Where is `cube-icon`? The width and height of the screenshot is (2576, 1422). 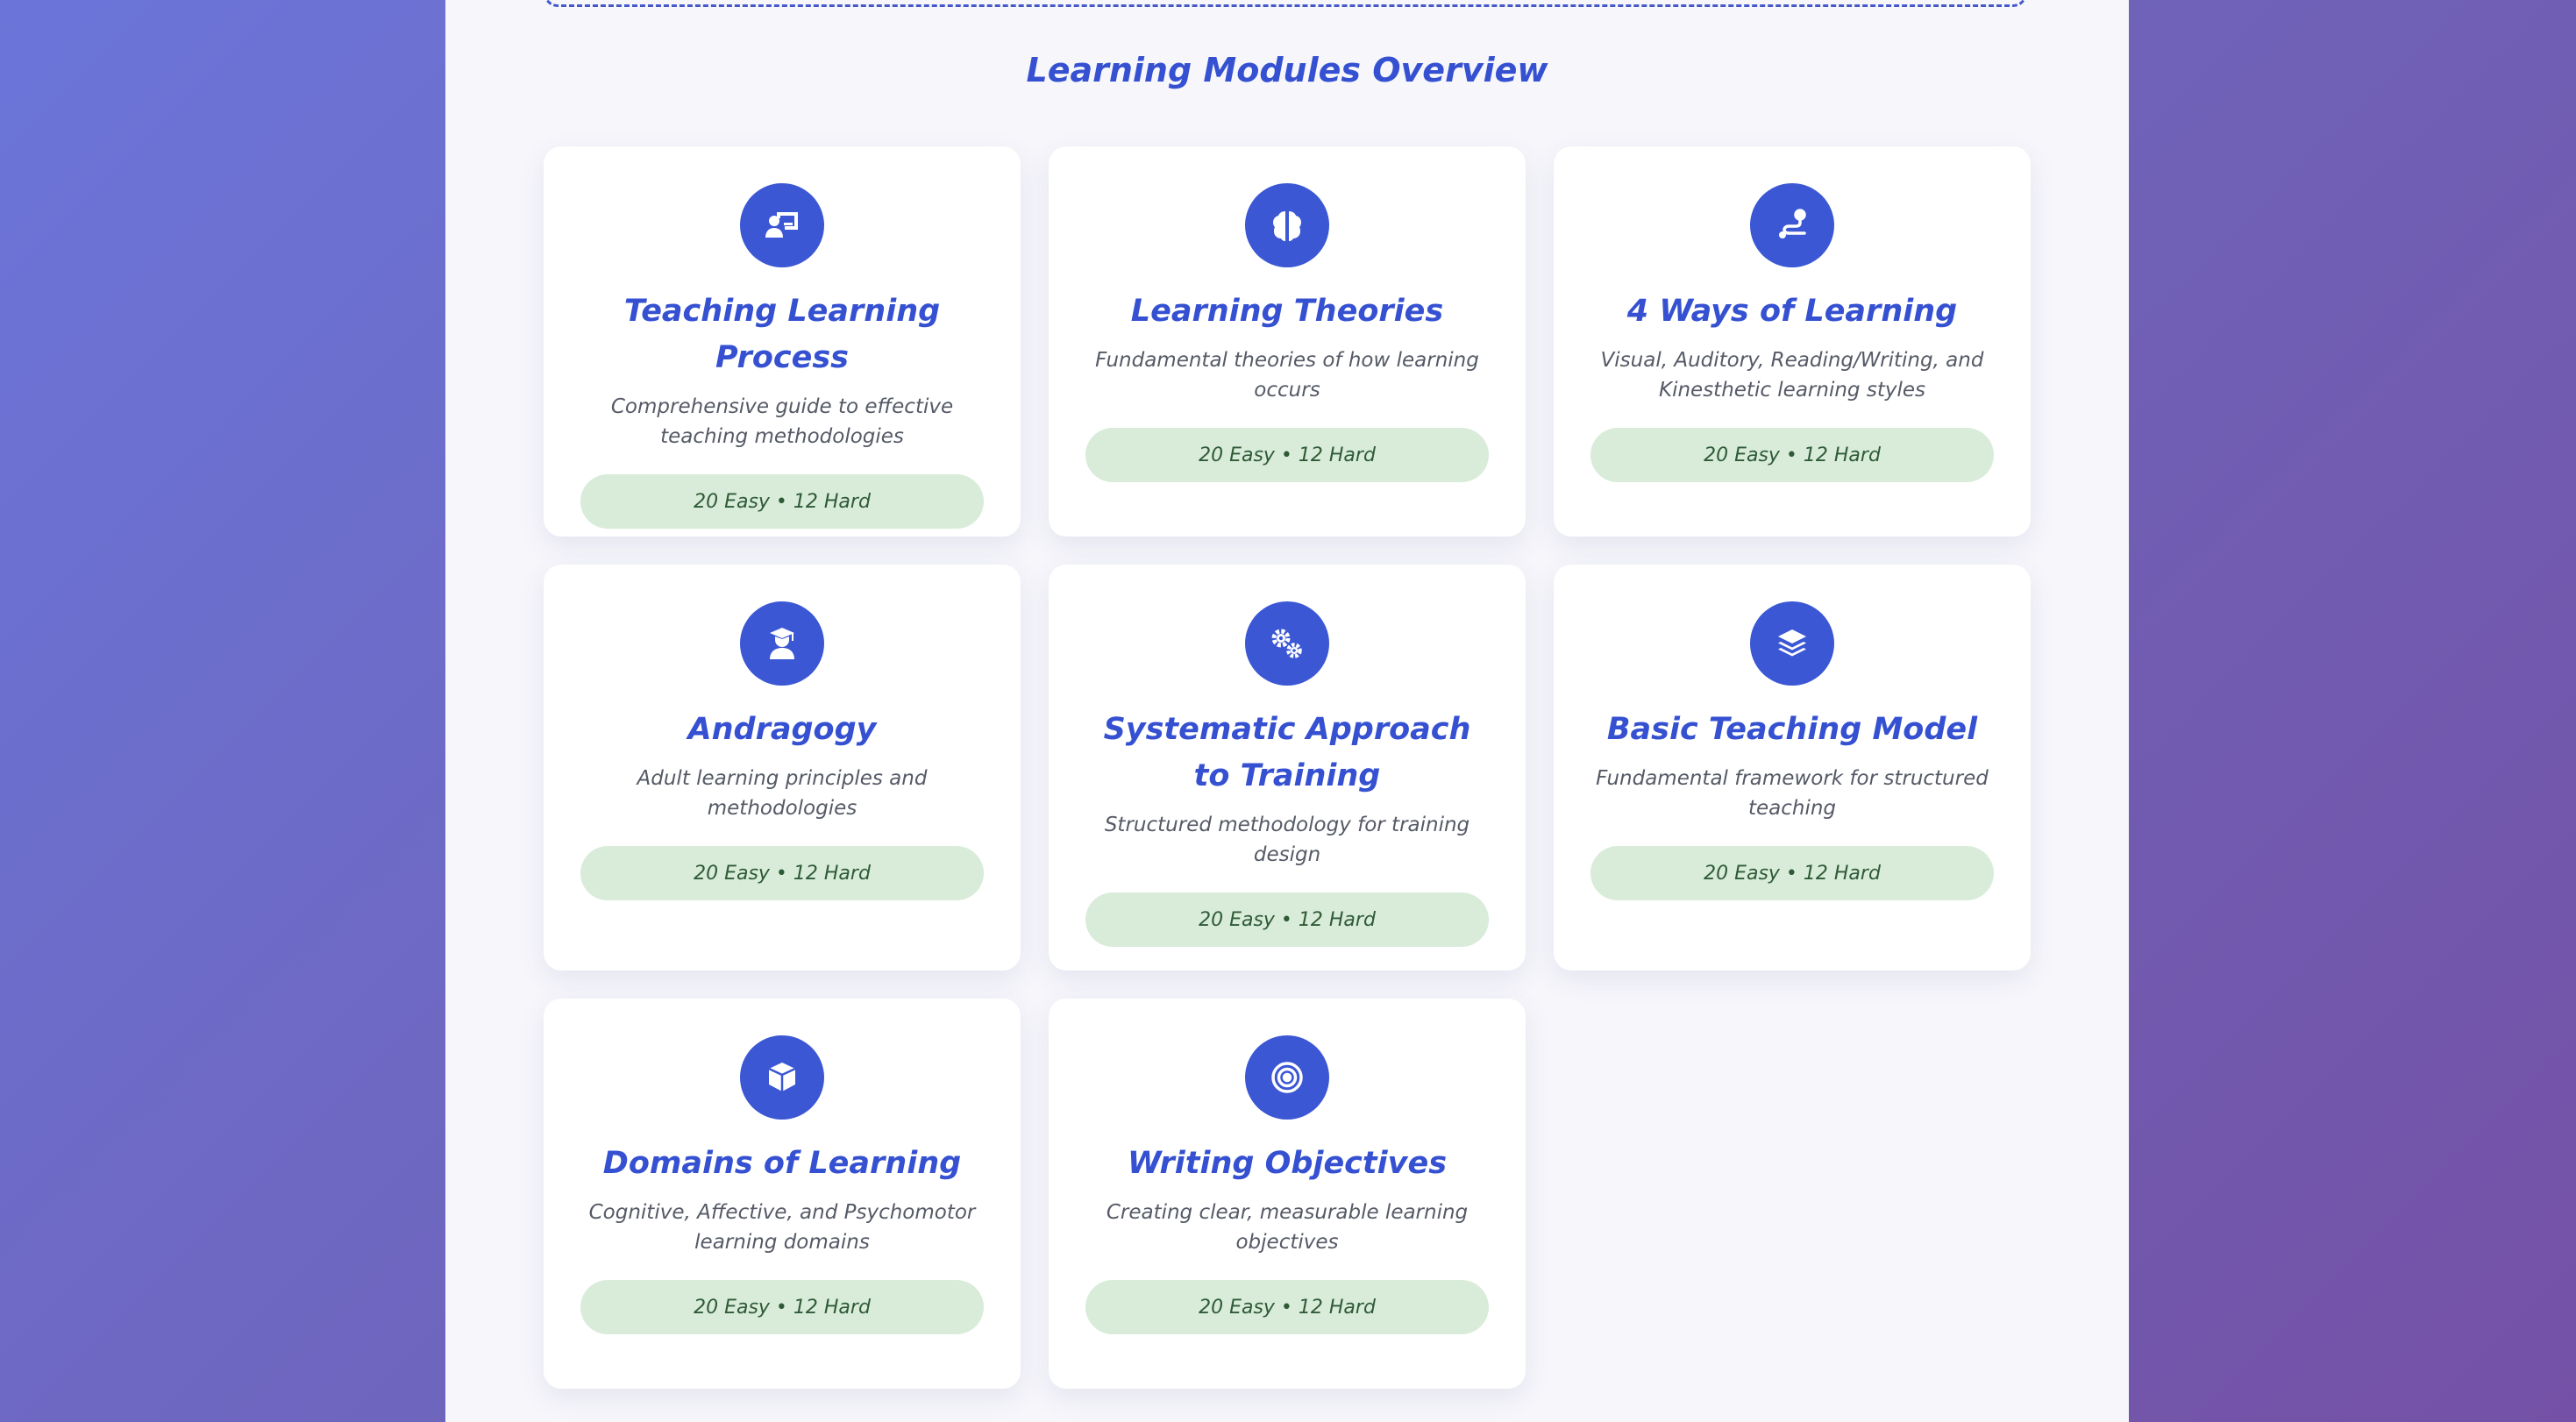
cube-icon is located at coordinates (782, 1077).